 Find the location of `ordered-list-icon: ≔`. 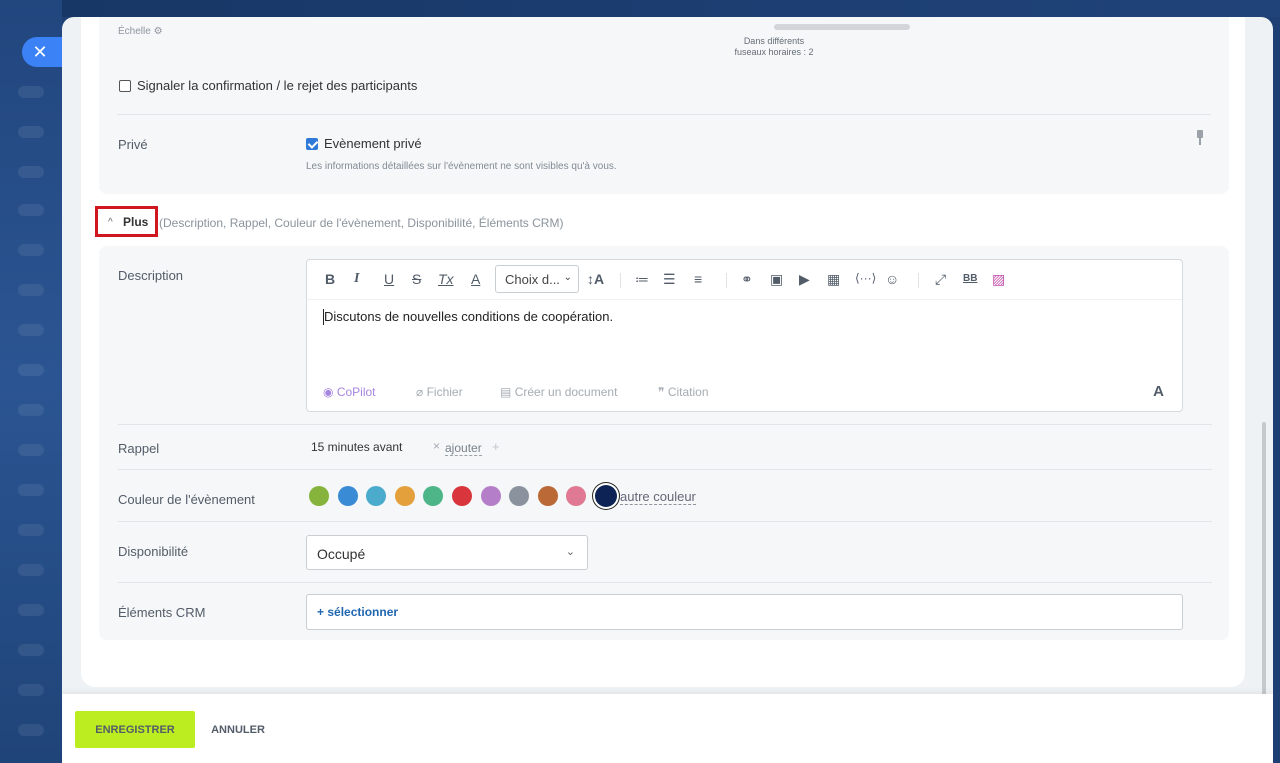

ordered-list-icon: ≔ is located at coordinates (642, 279).